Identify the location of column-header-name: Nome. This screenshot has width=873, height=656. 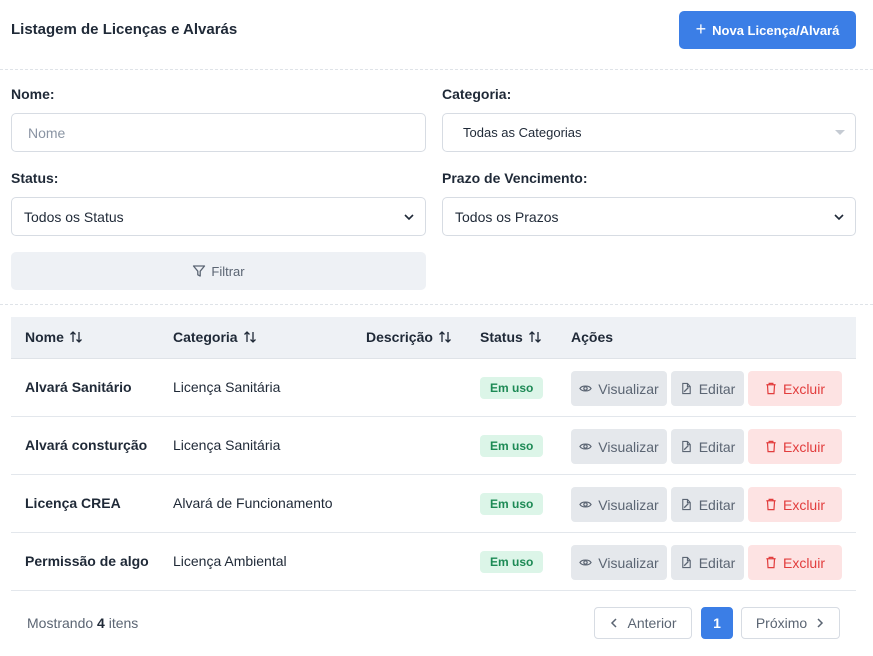
(54, 337).